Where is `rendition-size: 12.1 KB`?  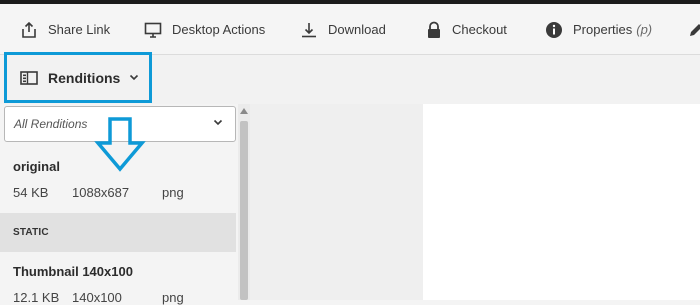
rendition-size: 12.1 KB is located at coordinates (36, 297).